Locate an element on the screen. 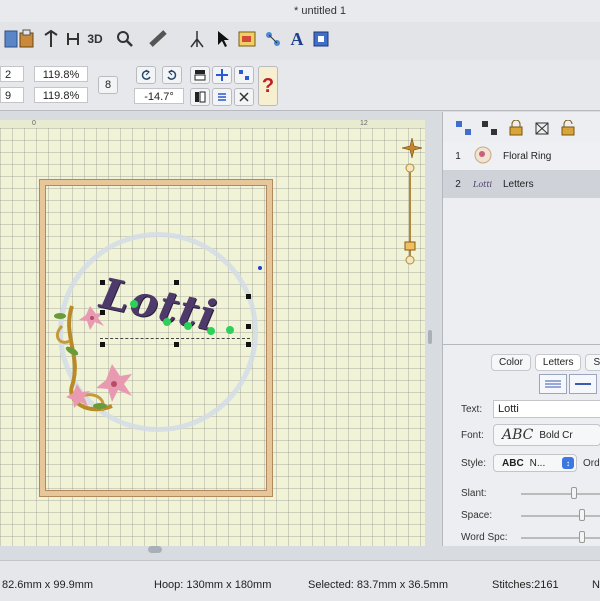 The height and width of the screenshot is (601, 600). selection-size: Selected: 83.7mm x 36.5mm is located at coordinates (378, 585).